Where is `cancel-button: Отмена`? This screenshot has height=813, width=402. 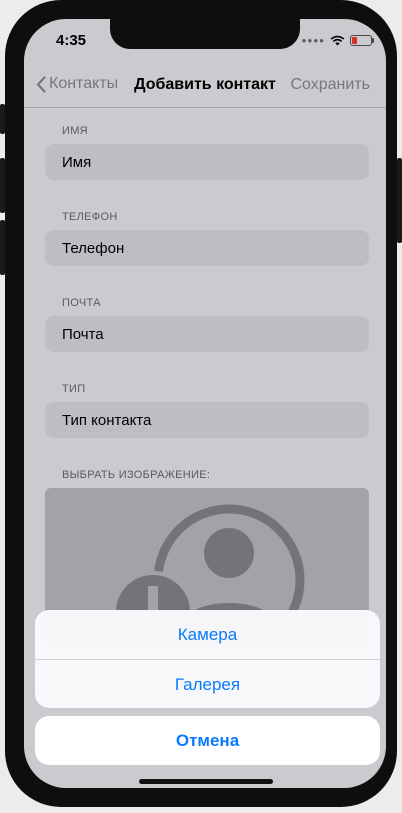
cancel-button: Отмена is located at coordinates (207, 740).